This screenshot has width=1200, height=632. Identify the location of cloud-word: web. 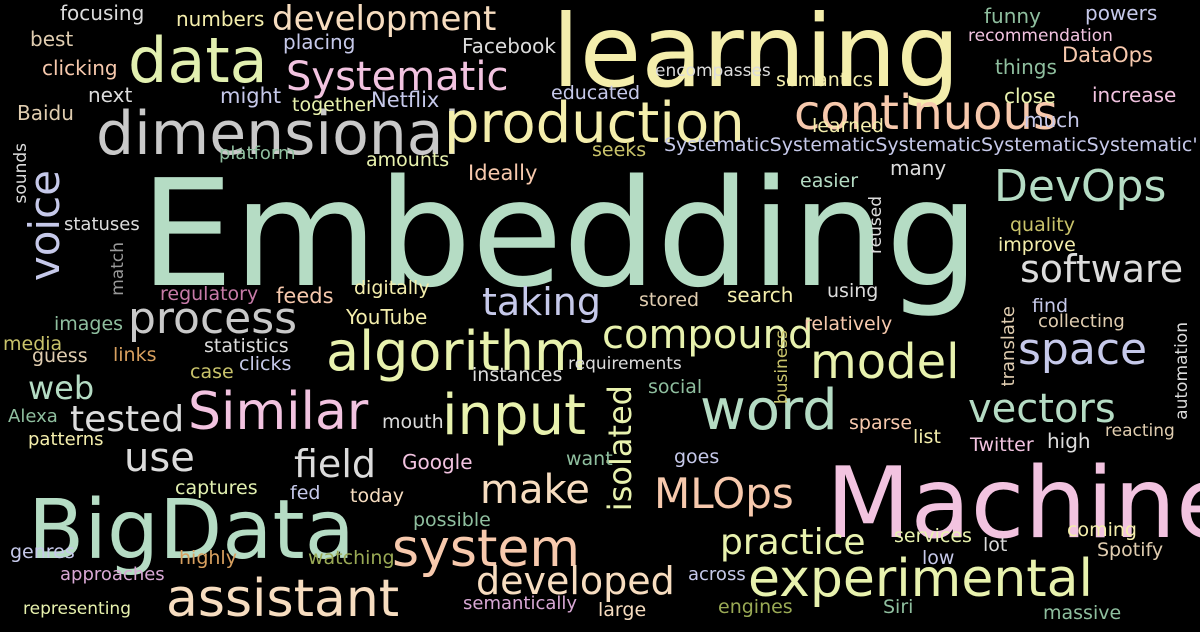
(61, 388).